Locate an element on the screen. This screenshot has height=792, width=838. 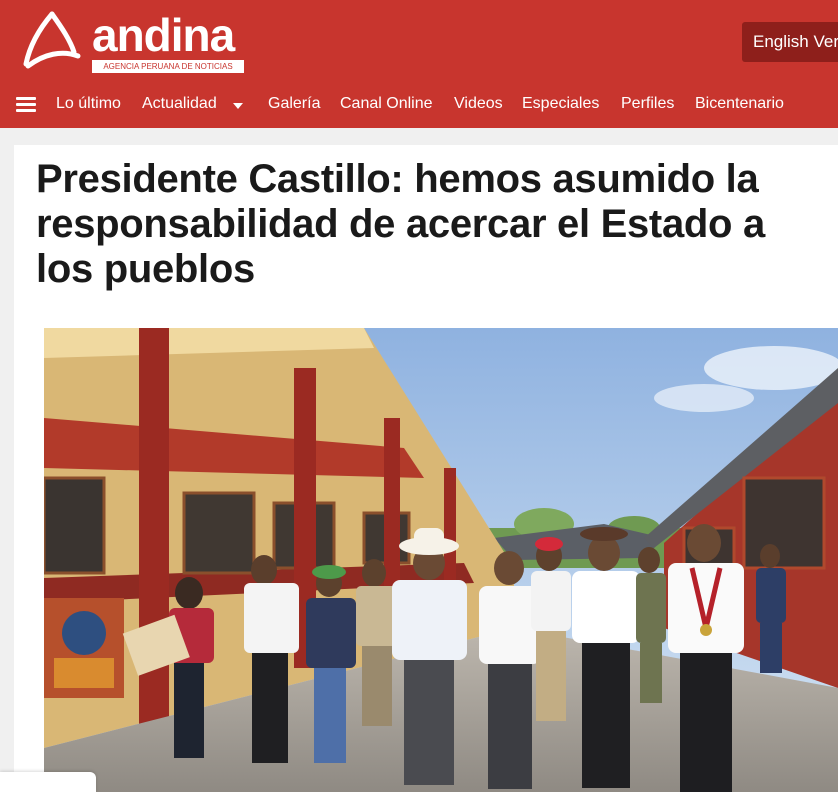
logo-wordmark: andina is located at coordinates (163, 35).